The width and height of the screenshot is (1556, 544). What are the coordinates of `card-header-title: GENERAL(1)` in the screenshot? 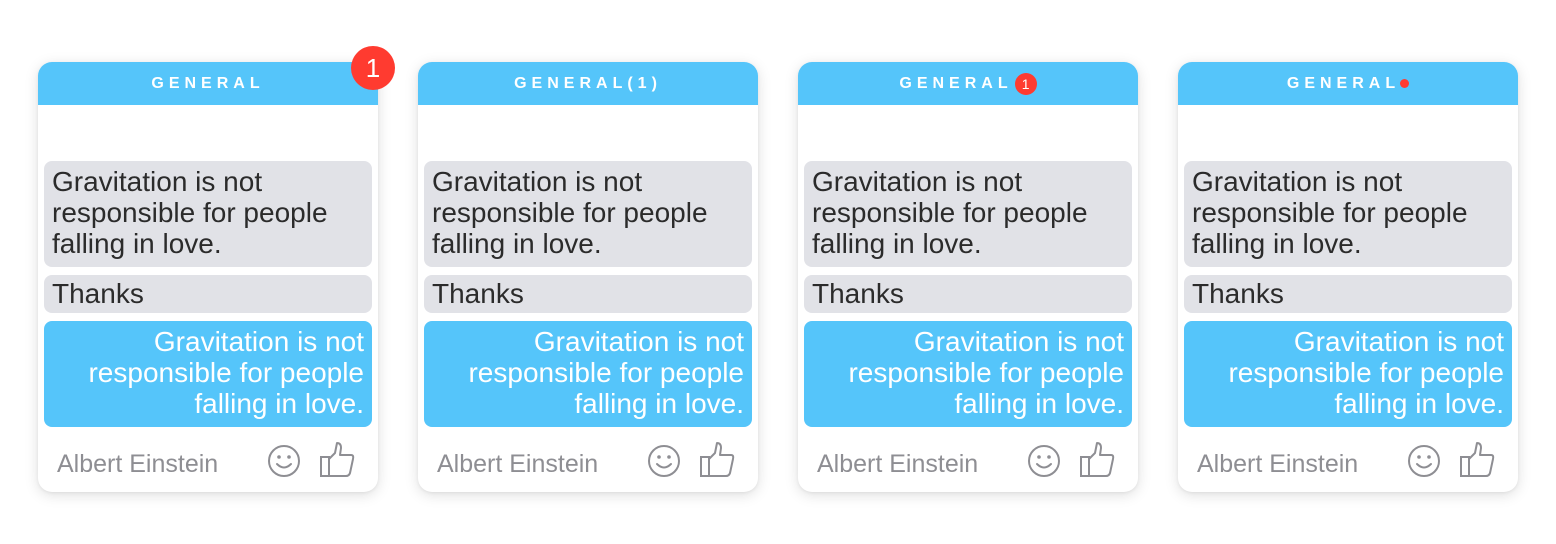 It's located at (588, 83).